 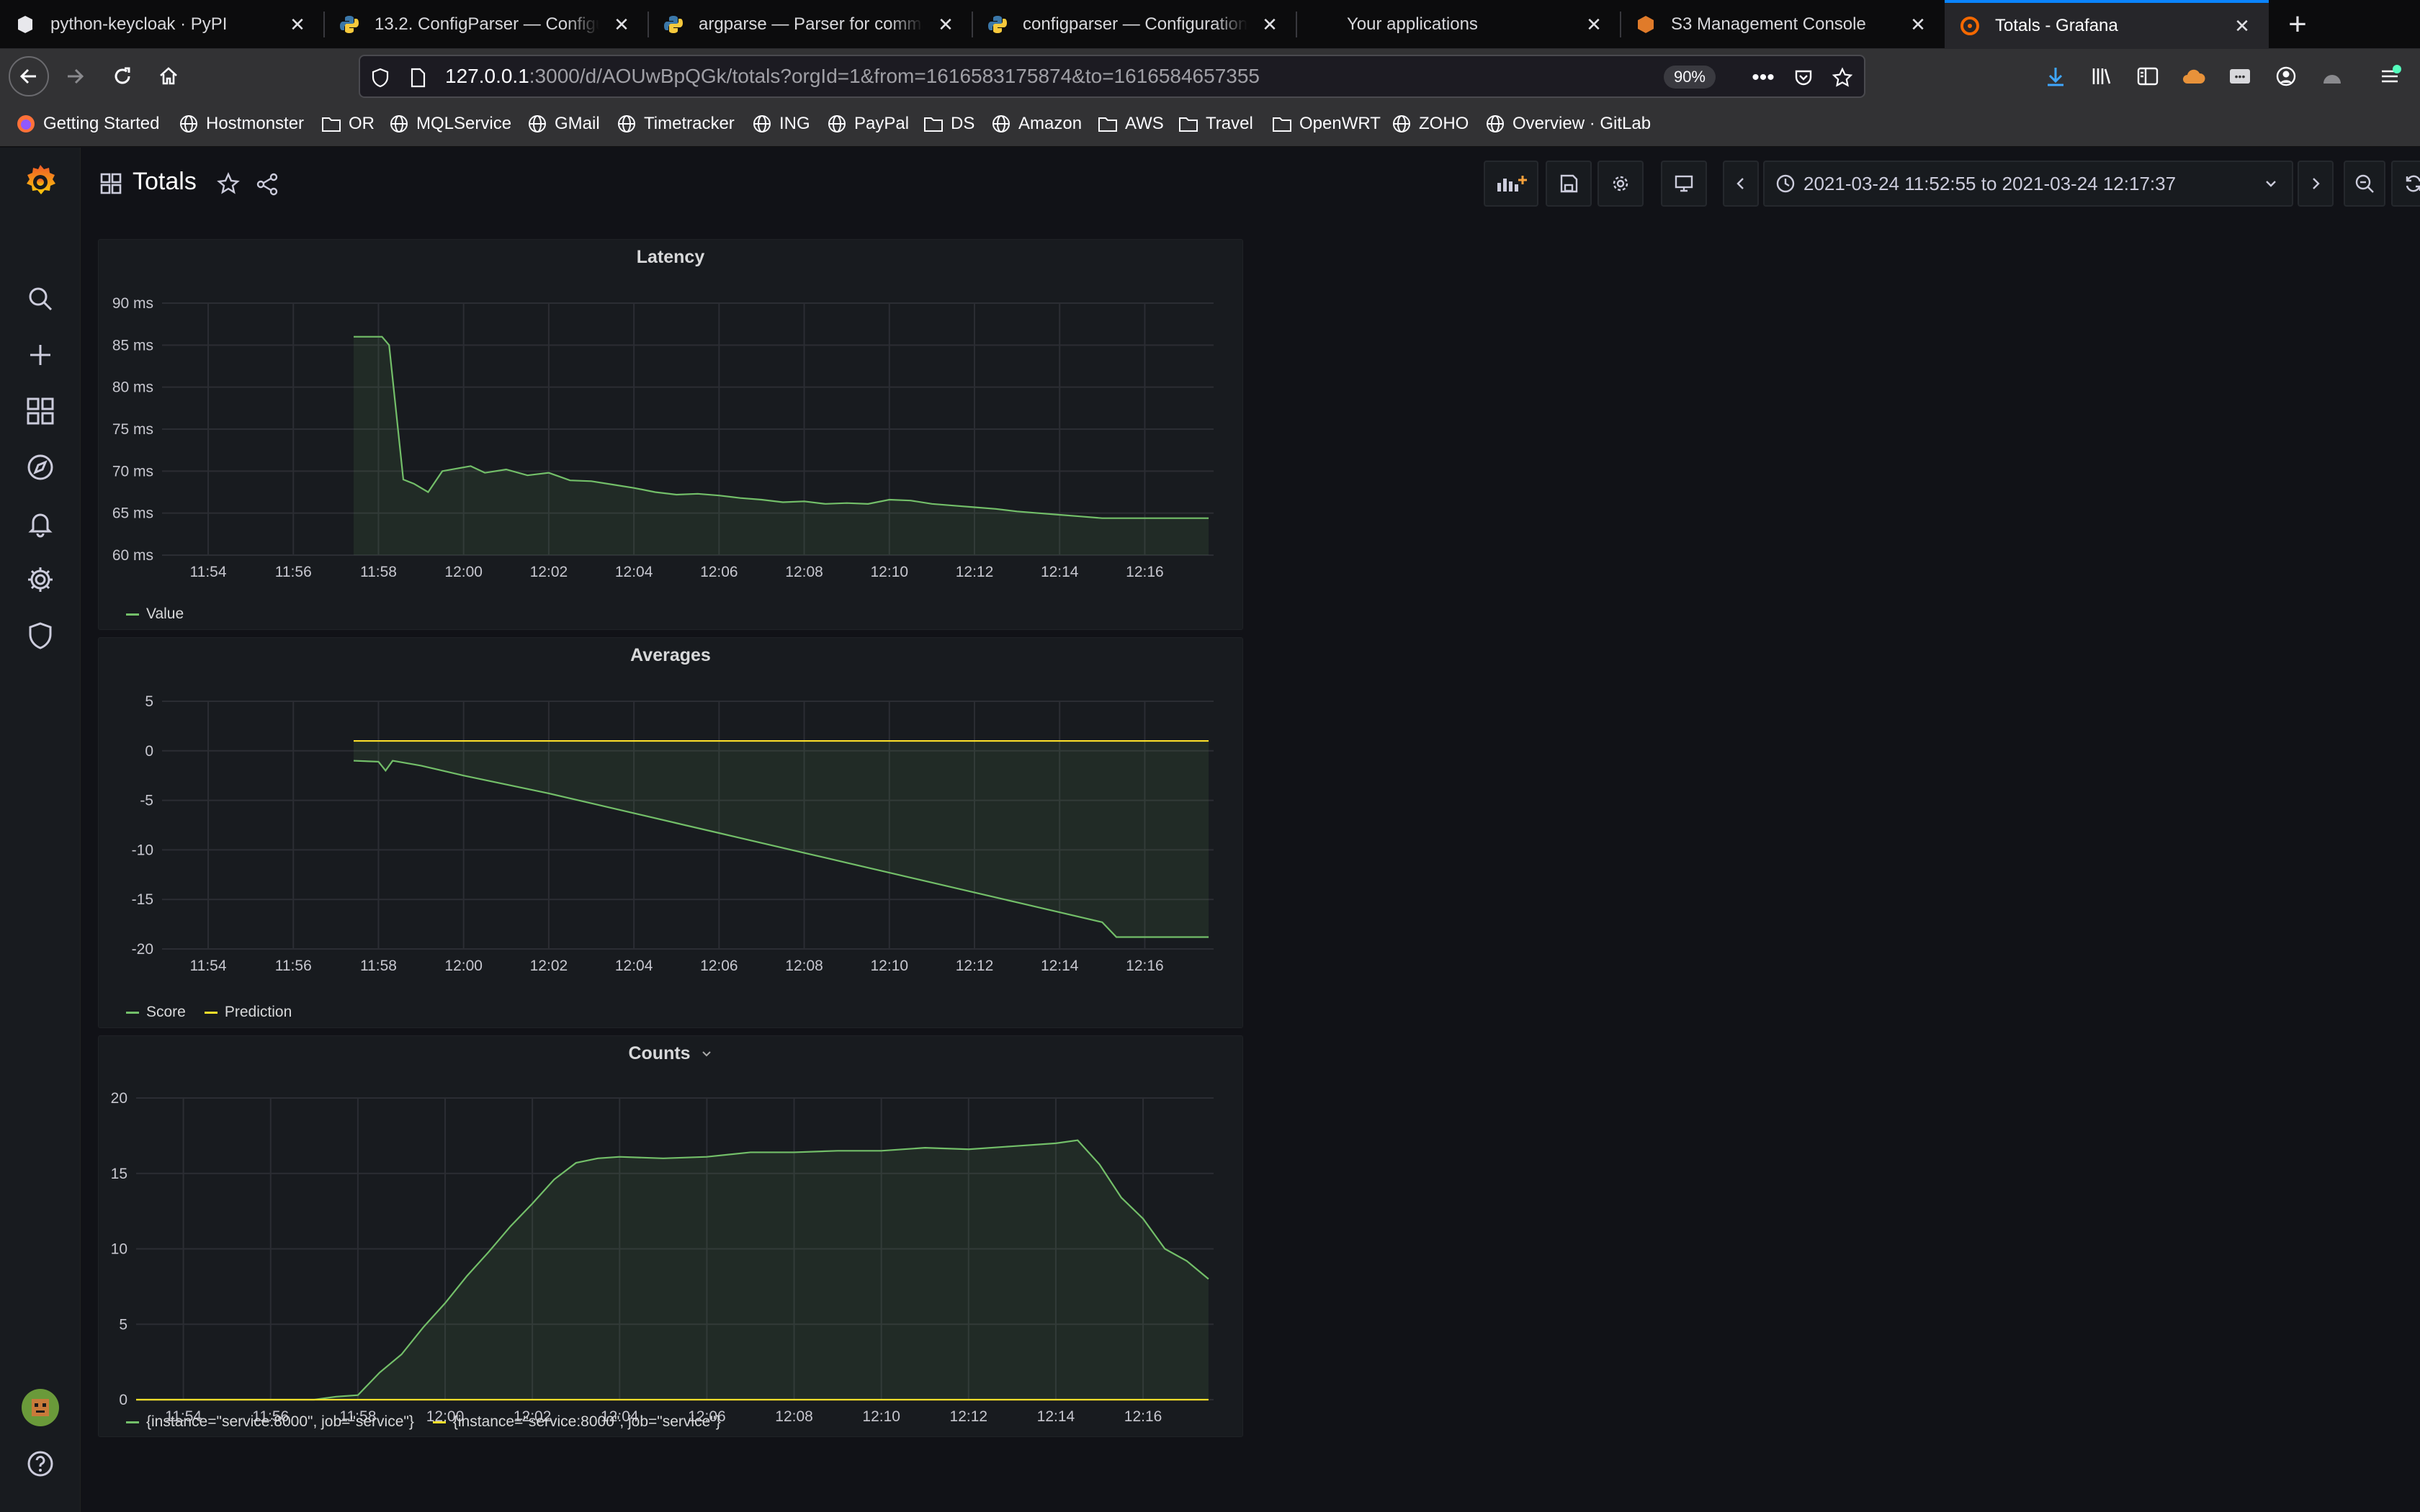 I want to click on folder-icon, so click(x=1188, y=124).